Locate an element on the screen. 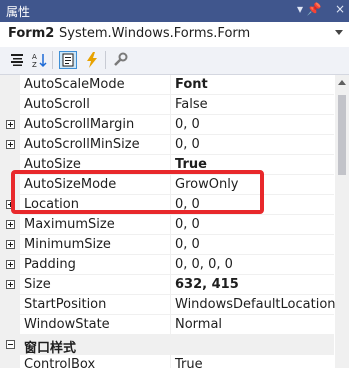 The image size is (349, 368). property-value: True is located at coordinates (189, 362).